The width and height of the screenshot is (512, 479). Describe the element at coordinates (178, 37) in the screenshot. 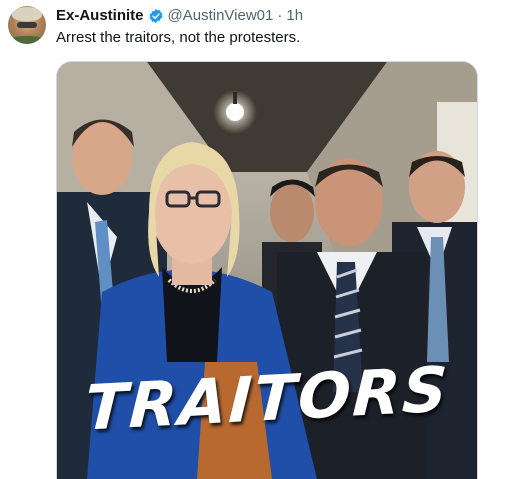

I see `tweet-text: Arrest the traitors, not the protesters.` at that location.